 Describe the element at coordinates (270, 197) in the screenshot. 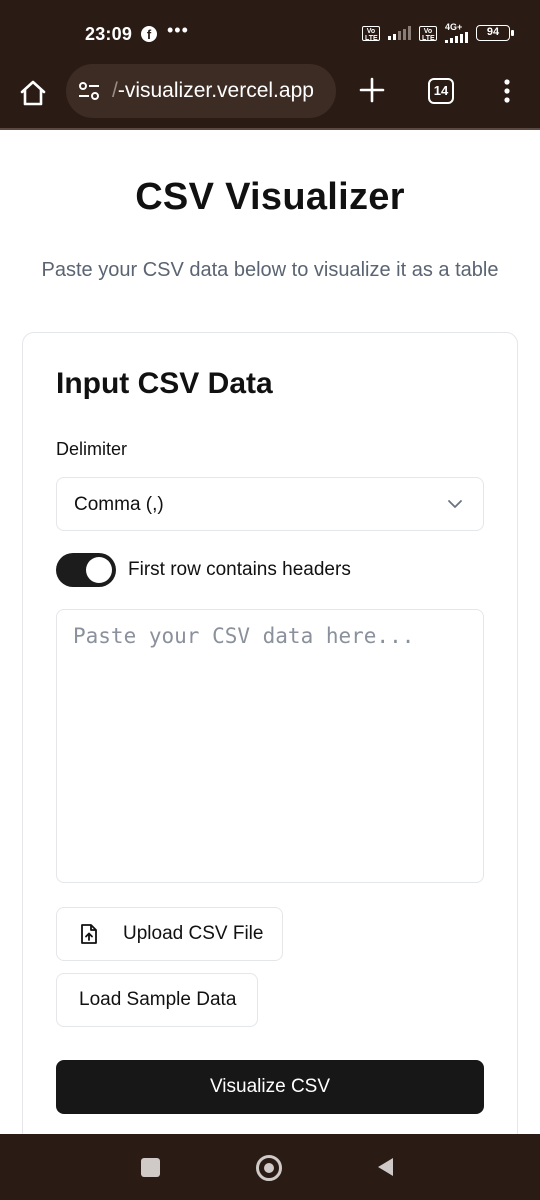

I see `page-title: CSV Visualizer` at that location.